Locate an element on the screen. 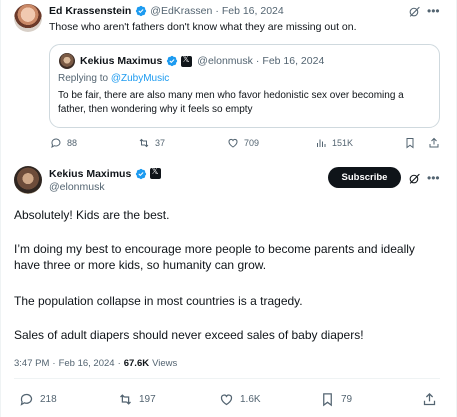 The image size is (457, 417). like-count: 709 is located at coordinates (252, 143).